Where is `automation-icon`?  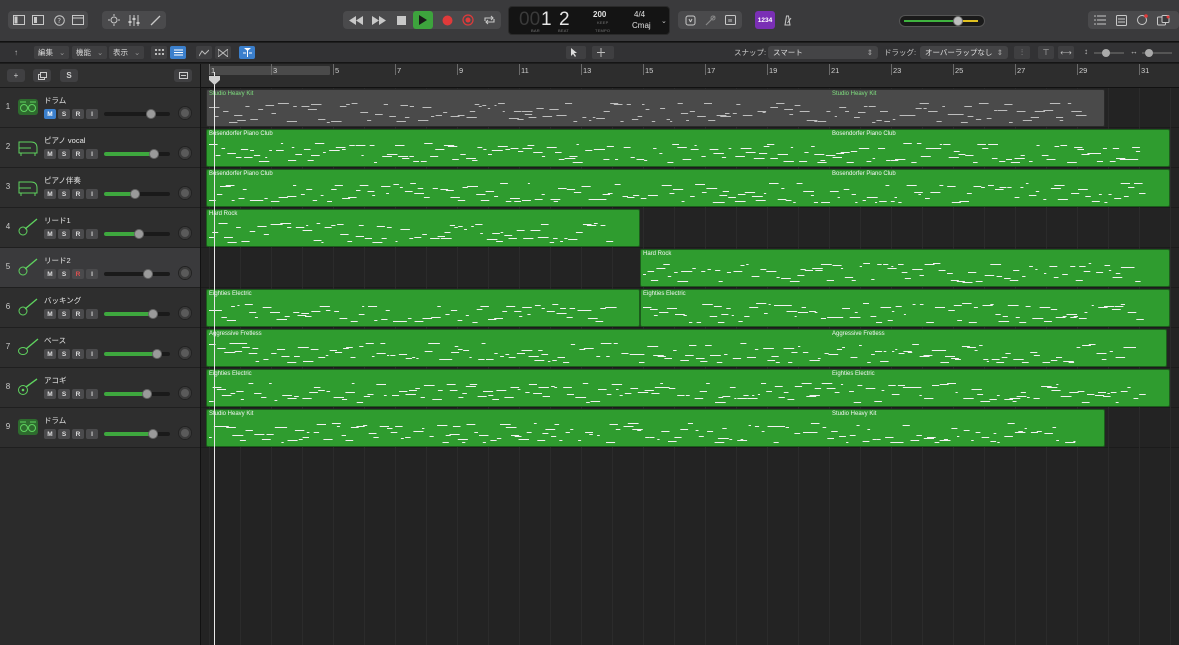 automation-icon is located at coordinates (204, 52).